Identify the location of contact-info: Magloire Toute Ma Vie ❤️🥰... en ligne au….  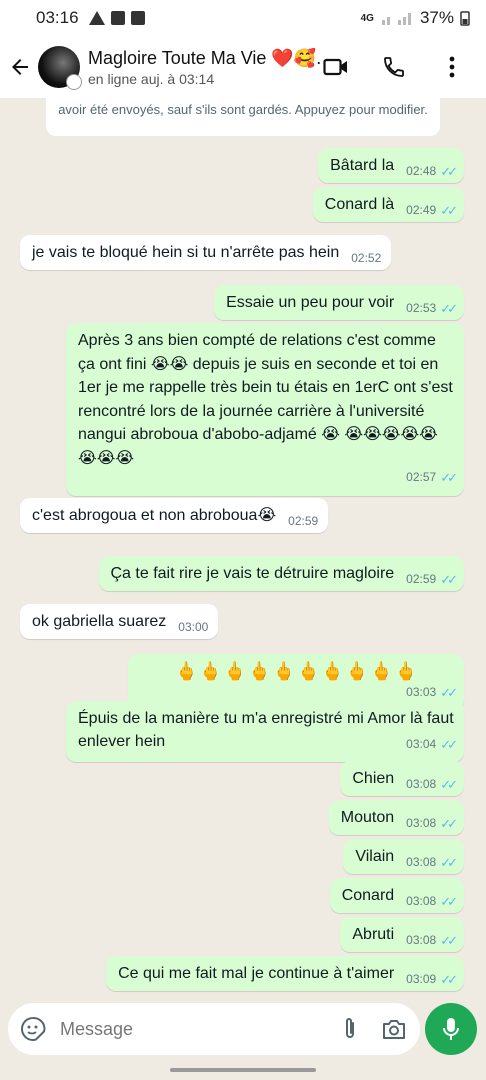
(205, 67).